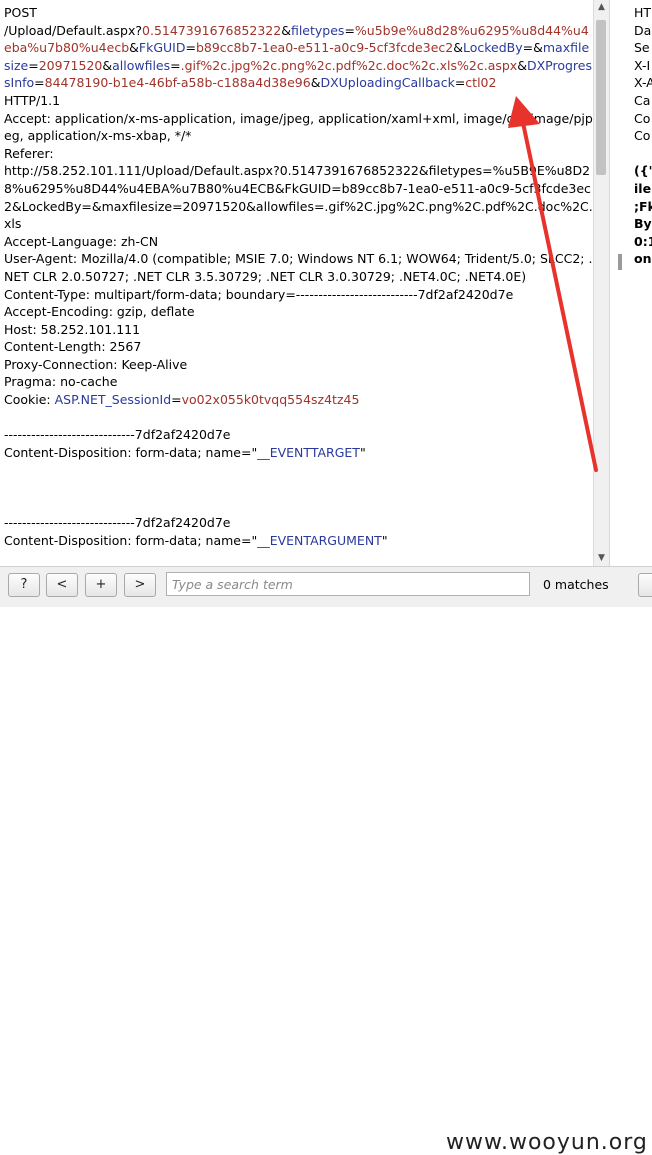 This screenshot has height=1155, width=652. I want to click on watermark: www.wooyun.org, so click(547, 1142).